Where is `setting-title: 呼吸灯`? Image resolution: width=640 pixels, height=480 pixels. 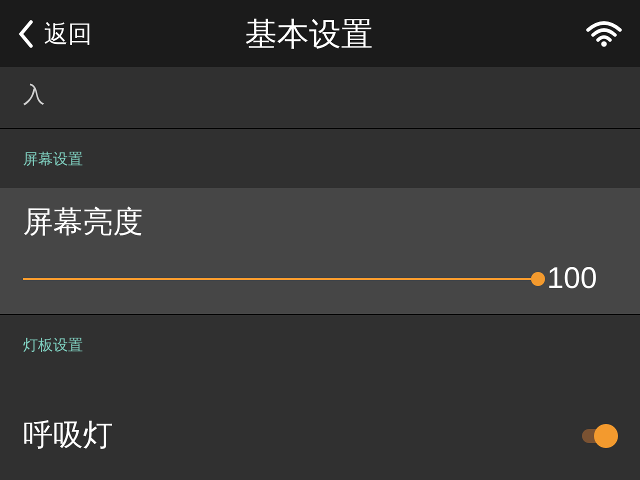 setting-title: 呼吸灯 is located at coordinates (68, 436).